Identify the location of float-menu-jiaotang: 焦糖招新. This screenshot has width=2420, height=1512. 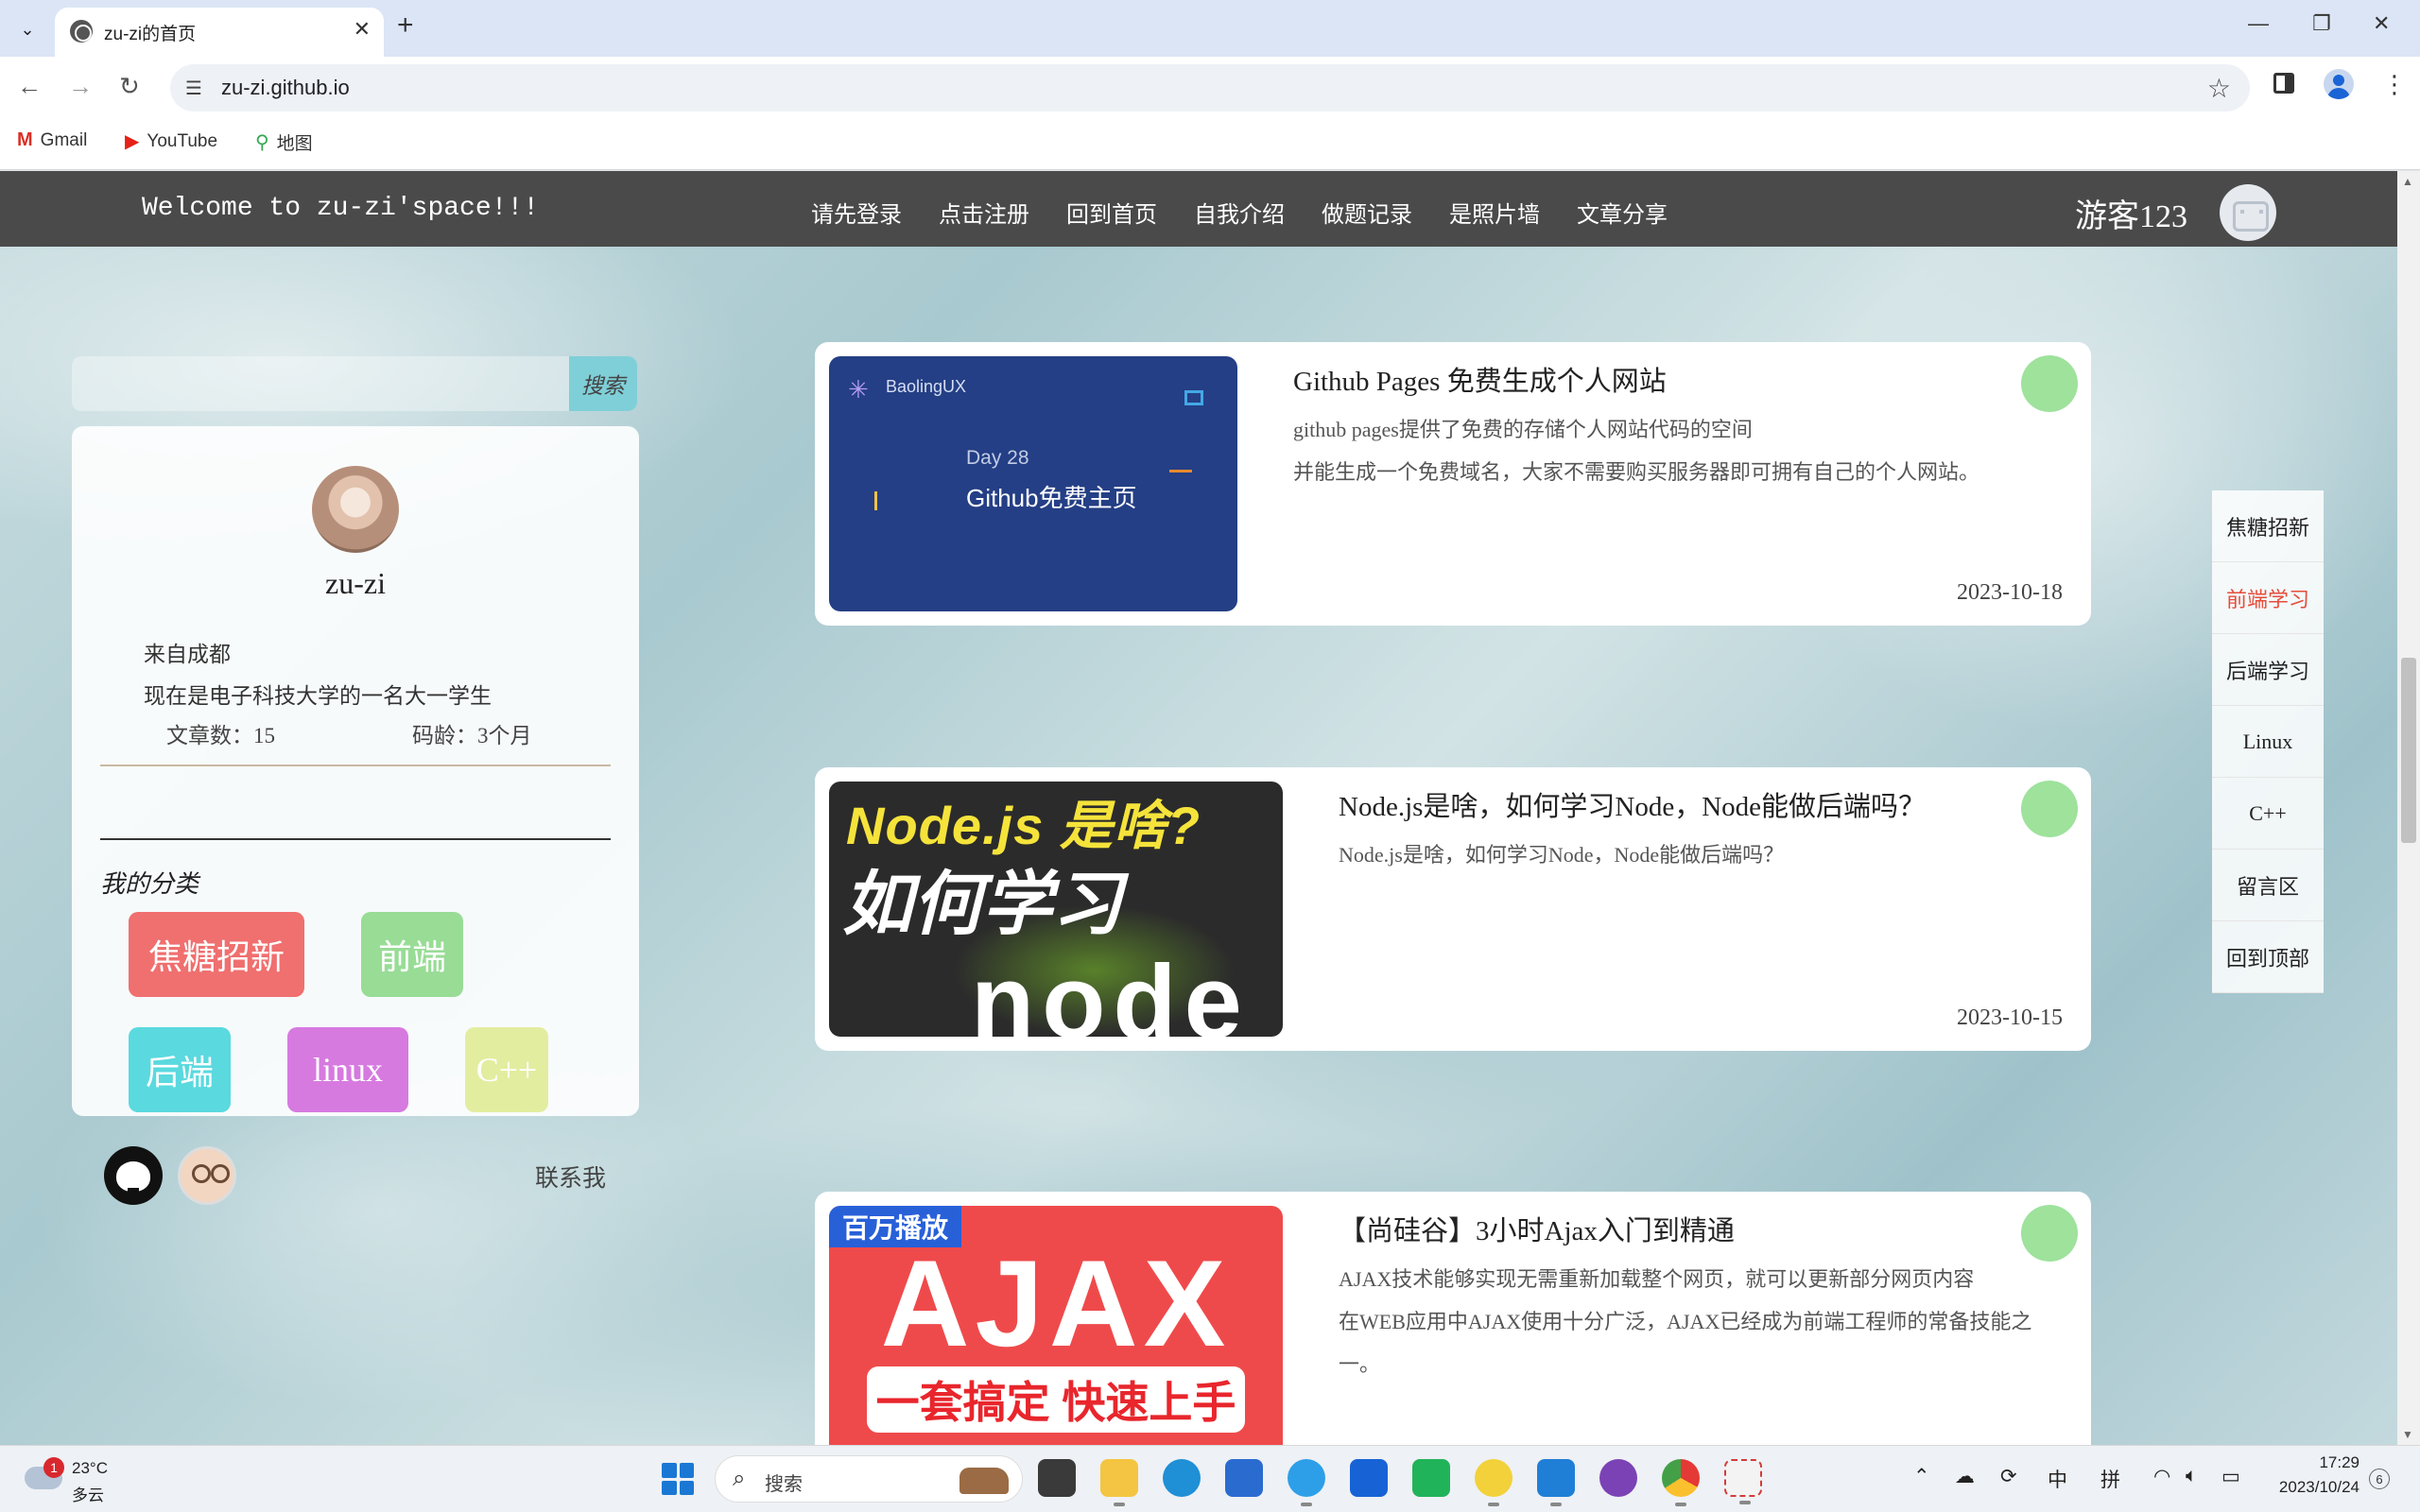
(2268, 526).